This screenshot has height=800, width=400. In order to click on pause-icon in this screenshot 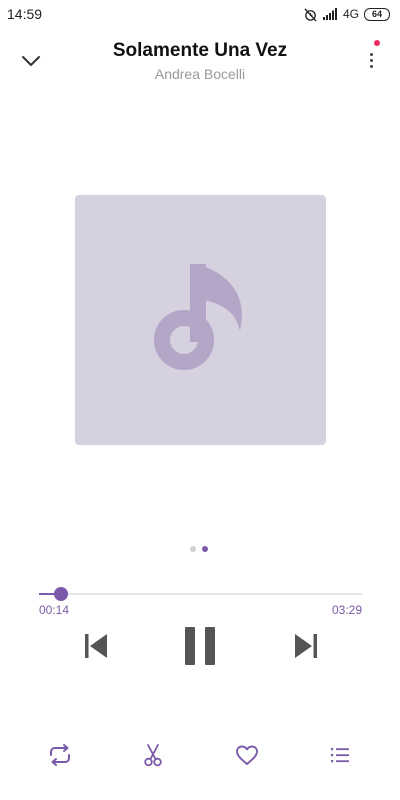, I will do `click(200, 646)`.